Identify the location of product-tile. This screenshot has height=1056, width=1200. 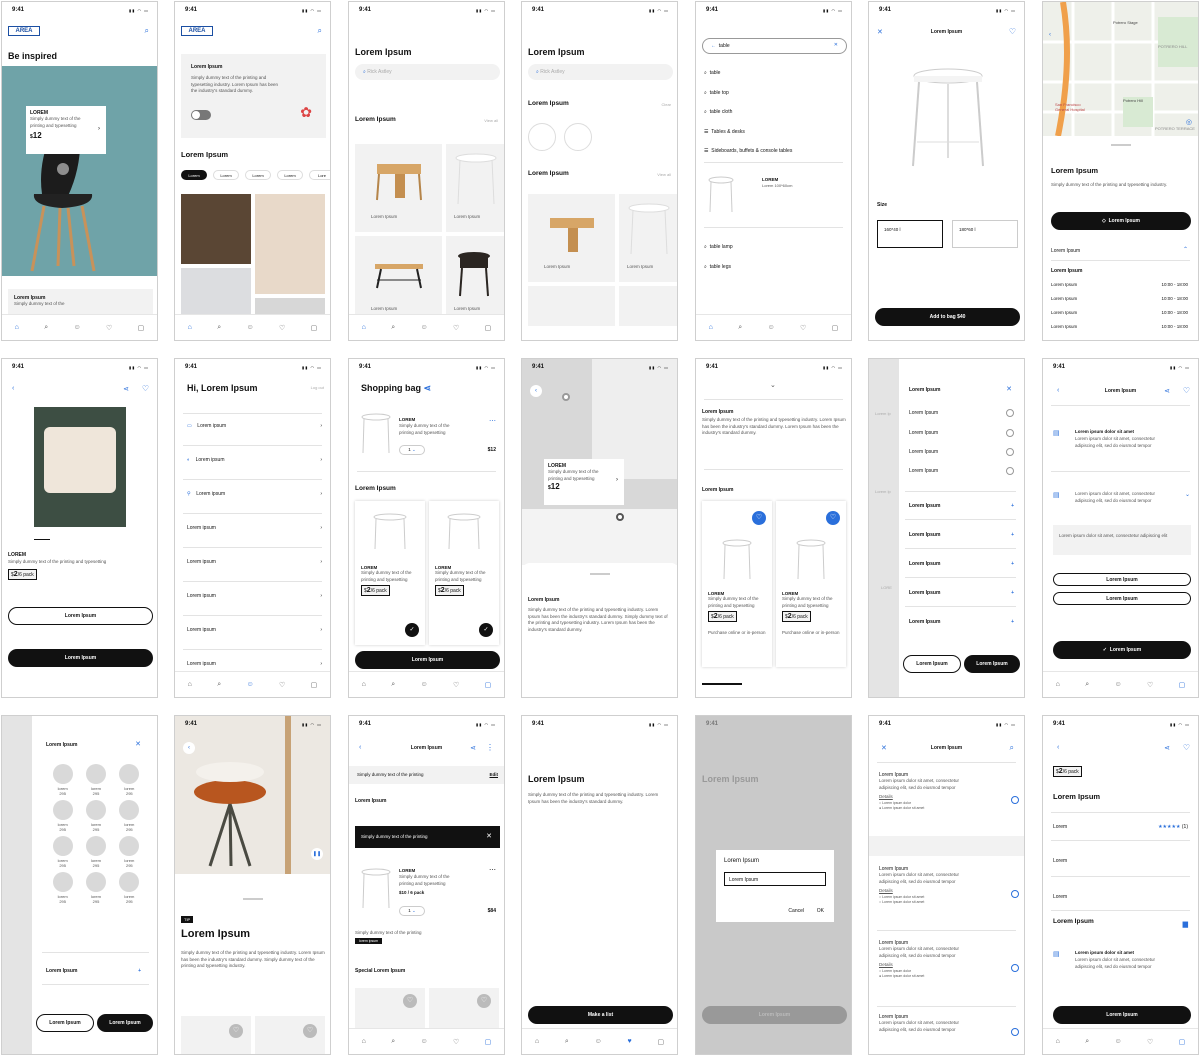
(571, 306).